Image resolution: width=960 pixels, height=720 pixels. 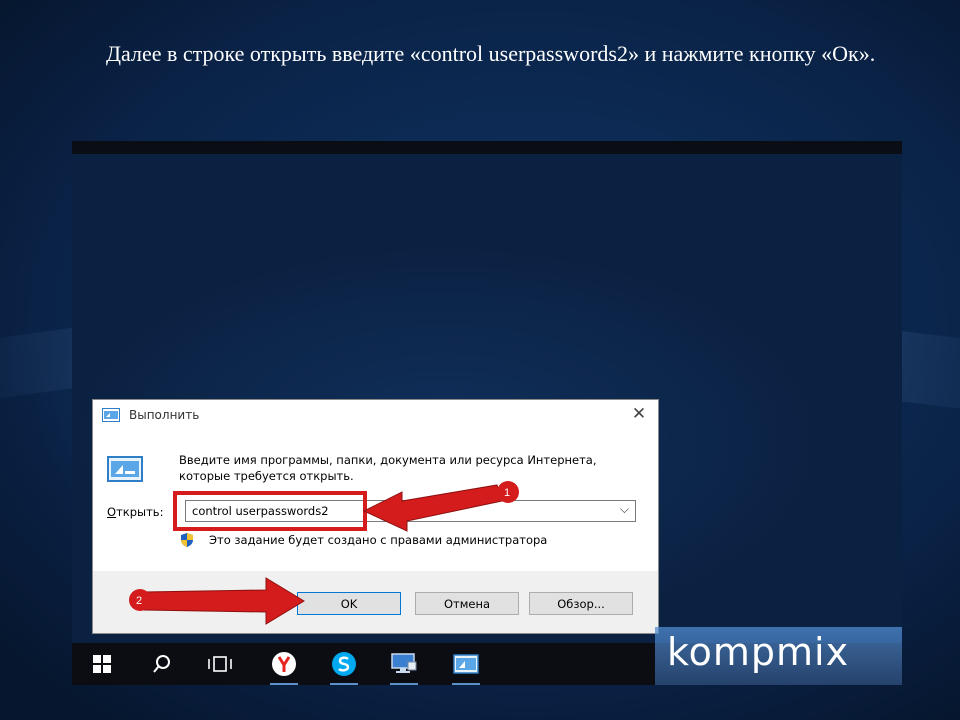 I want to click on task-view-icon, so click(x=220, y=664).